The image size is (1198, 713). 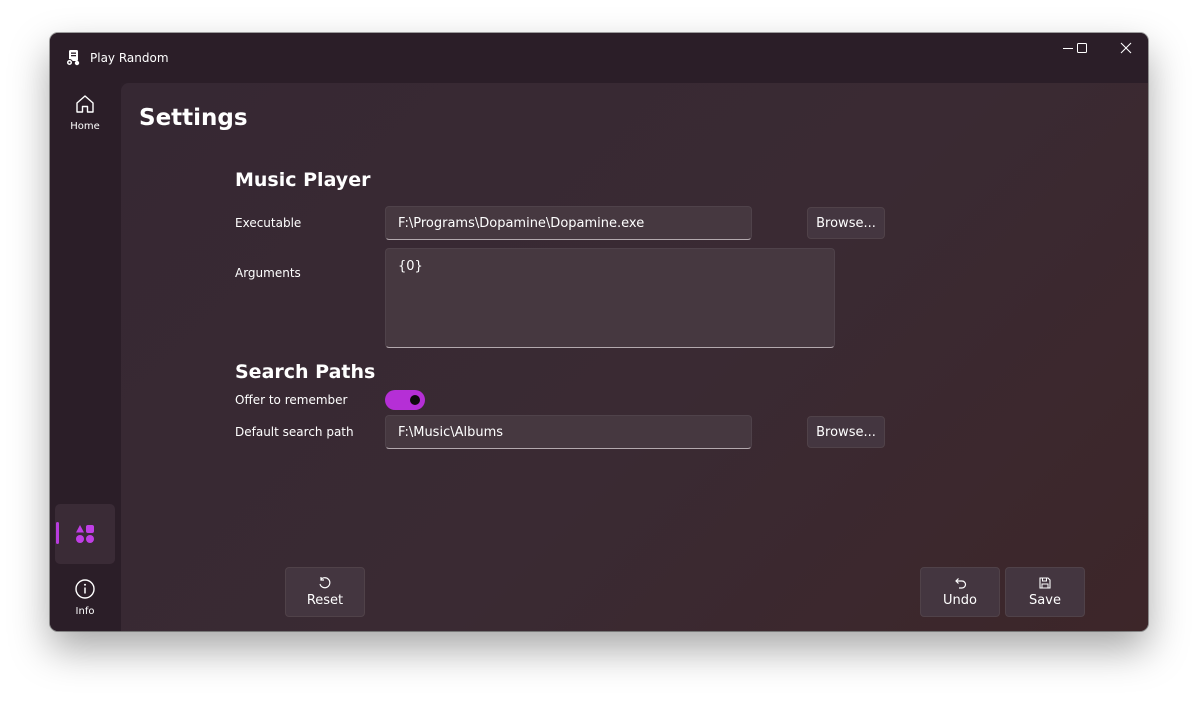 I want to click on music-player-heading: Music Player, so click(x=303, y=180).